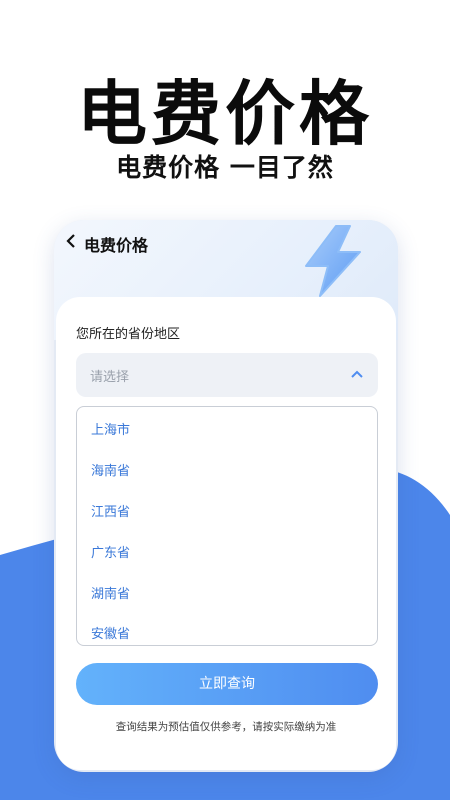  I want to click on dropdown-option: 广东省, so click(110, 551).